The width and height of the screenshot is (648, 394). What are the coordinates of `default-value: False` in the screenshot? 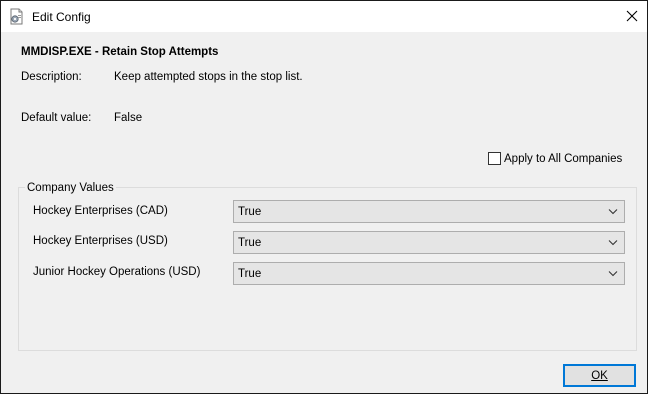 It's located at (128, 118).